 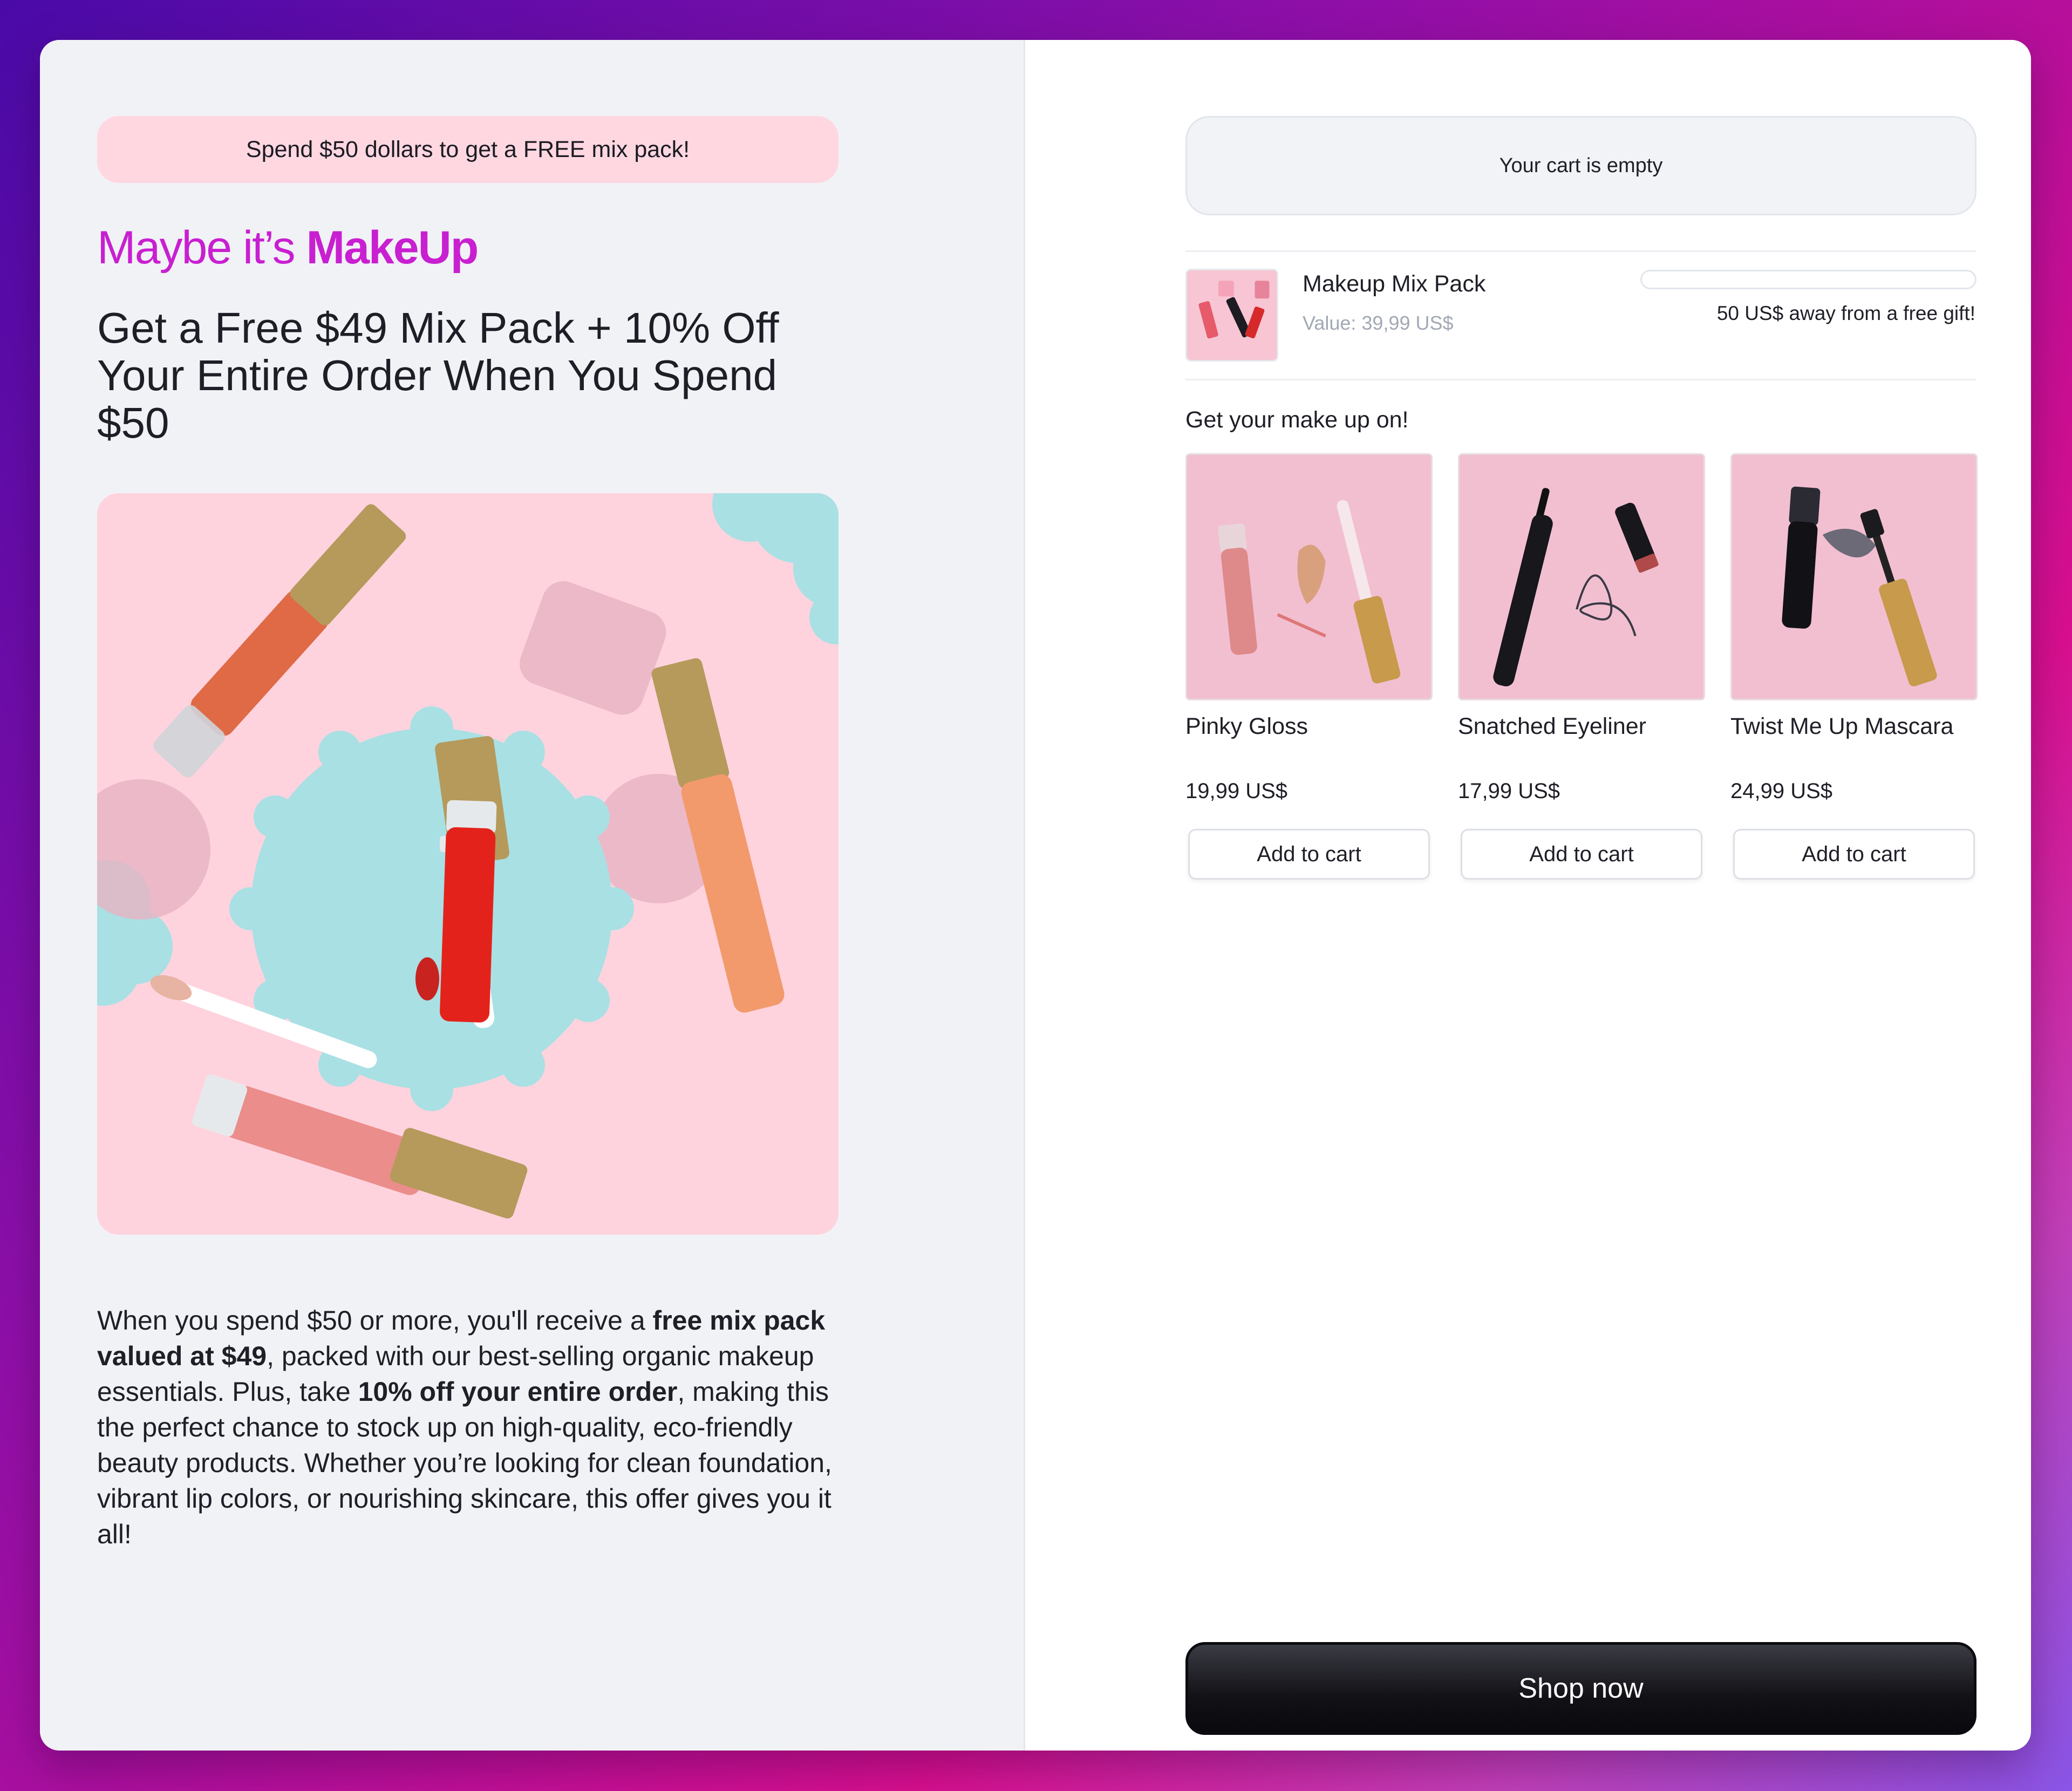 I want to click on cart-empty-message: Your cart is empty, so click(x=1580, y=166).